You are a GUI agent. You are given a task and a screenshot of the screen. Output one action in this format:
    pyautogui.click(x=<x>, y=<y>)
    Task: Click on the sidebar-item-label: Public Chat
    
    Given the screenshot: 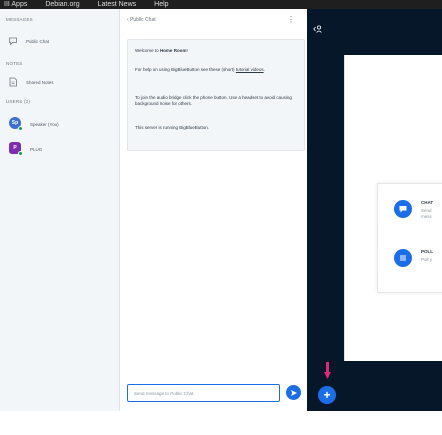 What is the action you would take?
    pyautogui.click(x=38, y=41)
    